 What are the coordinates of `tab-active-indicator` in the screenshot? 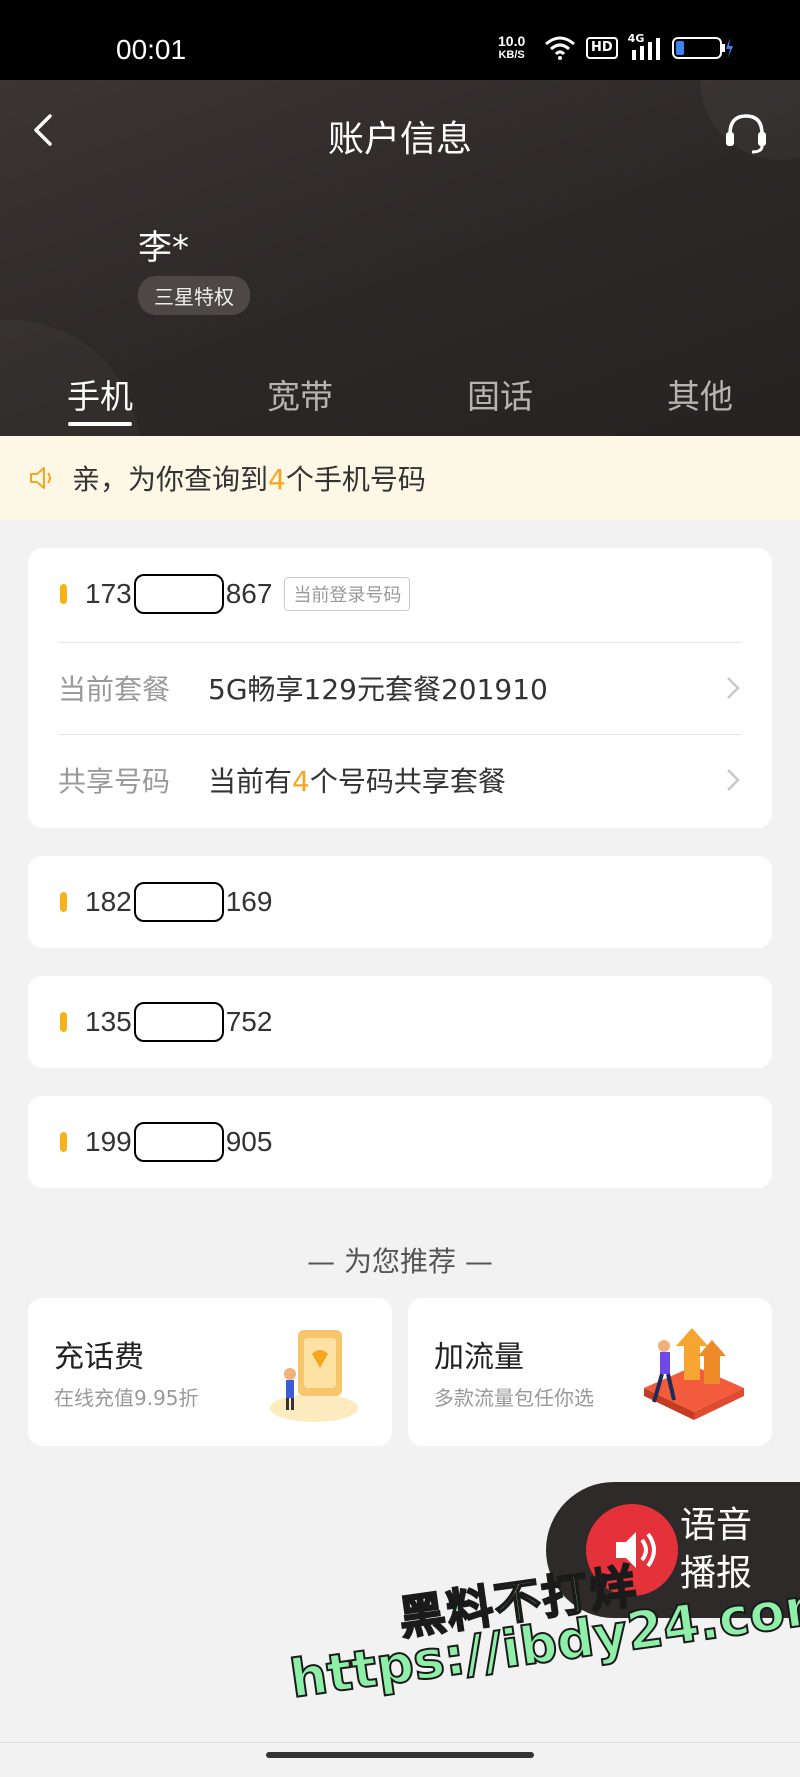 It's located at (100, 424).